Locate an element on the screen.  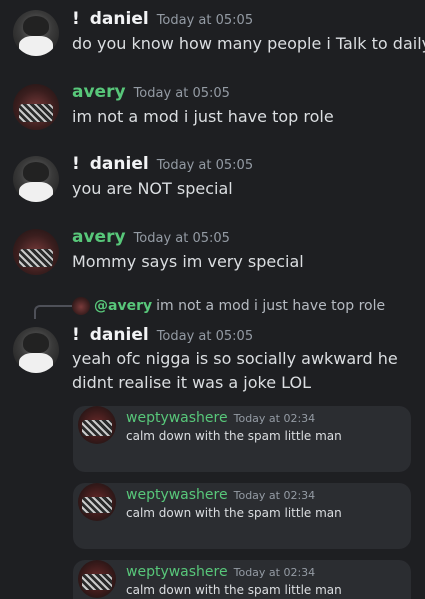
message-text: im not a mod i just have top role is located at coordinates (203, 116).